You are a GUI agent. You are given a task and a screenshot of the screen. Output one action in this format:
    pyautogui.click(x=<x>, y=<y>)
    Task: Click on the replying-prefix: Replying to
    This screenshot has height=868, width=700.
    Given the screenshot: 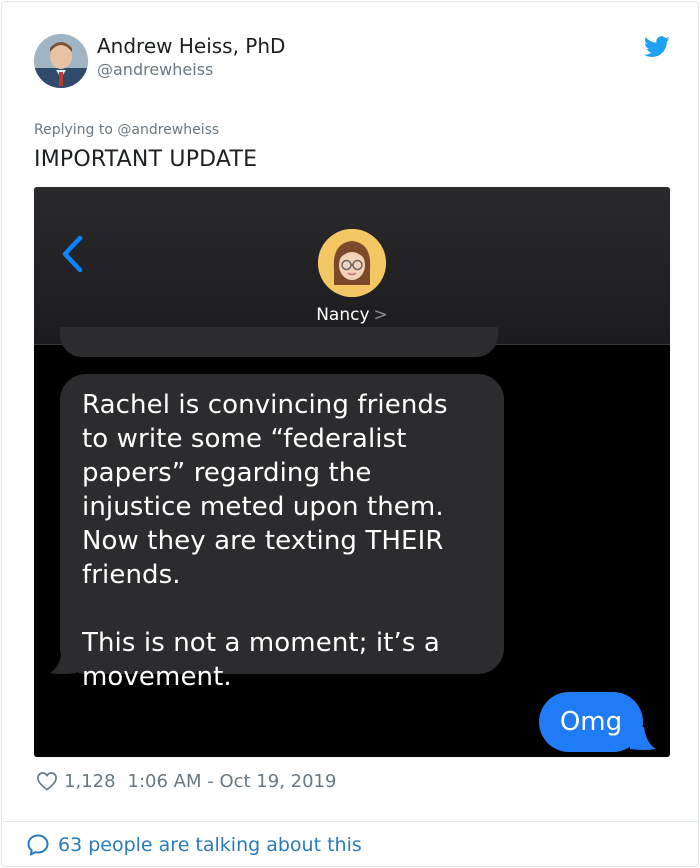 What is the action you would take?
    pyautogui.click(x=73, y=130)
    